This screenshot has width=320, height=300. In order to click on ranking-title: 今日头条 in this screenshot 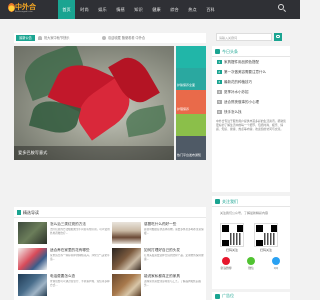, I will do `click(251, 51)`.